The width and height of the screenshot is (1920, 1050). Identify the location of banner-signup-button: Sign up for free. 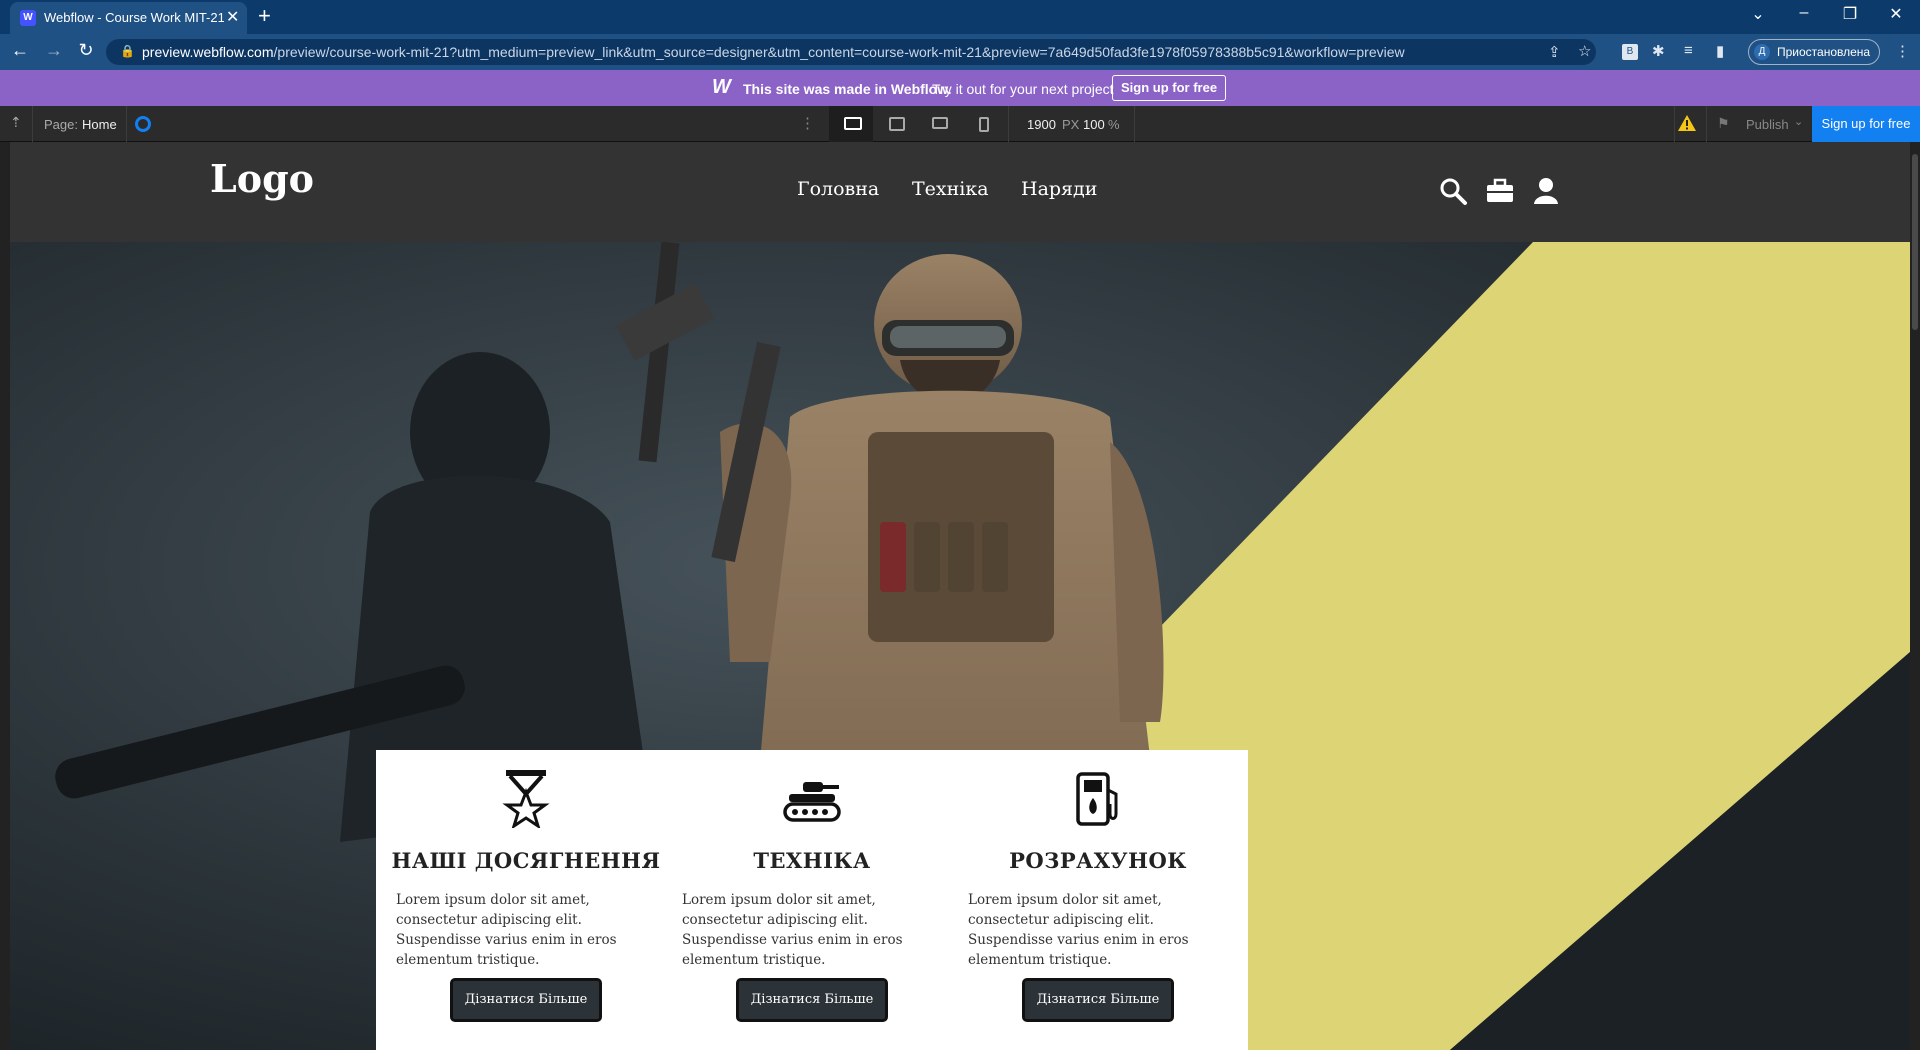
(1169, 88).